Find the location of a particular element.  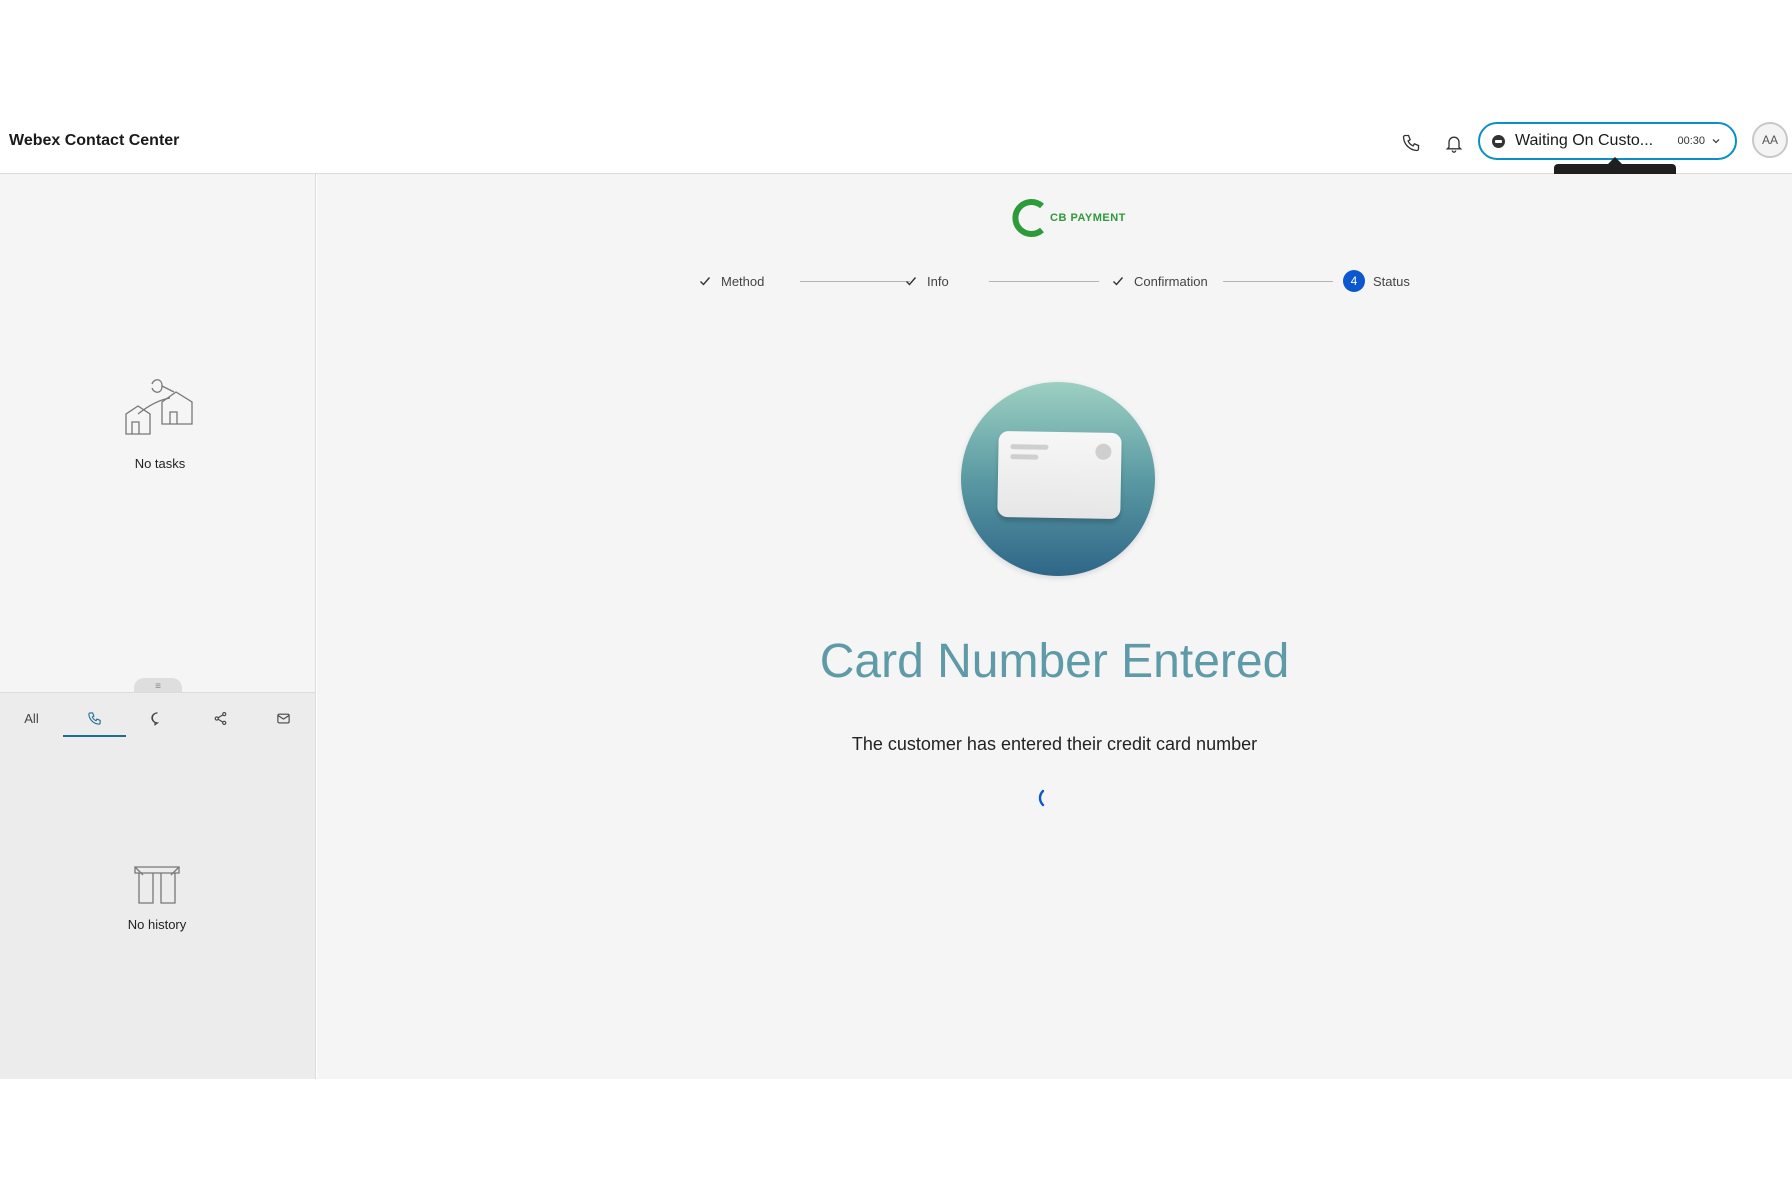

status-timer: 00:30 is located at coordinates (1691, 141).